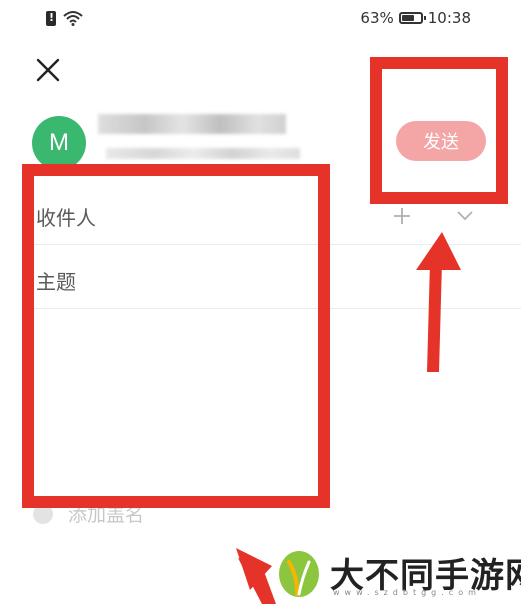  I want to click on status-bar-right: 63% 10:38, so click(415, 18).